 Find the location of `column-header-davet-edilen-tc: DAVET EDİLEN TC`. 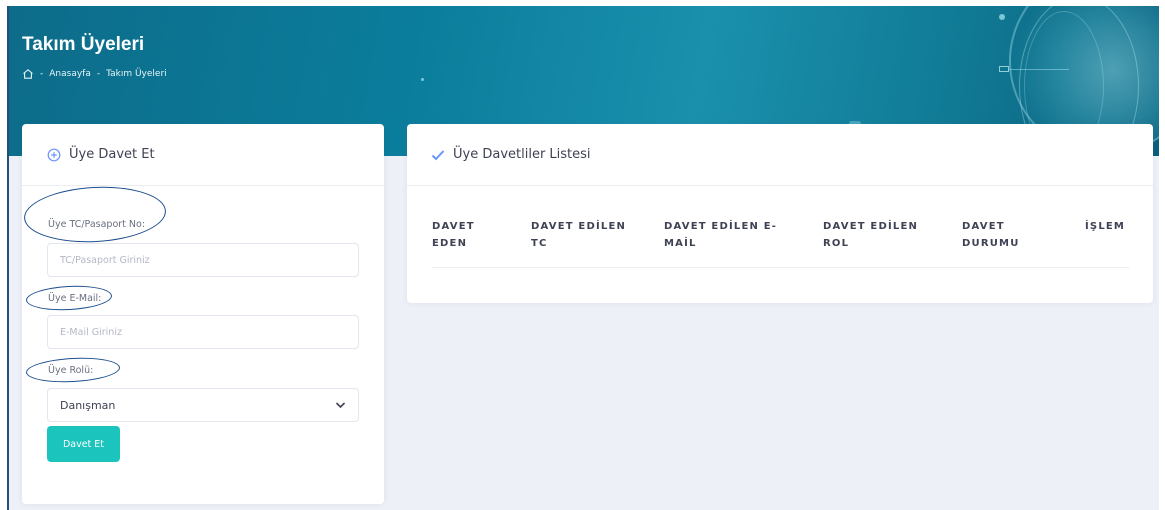

column-header-davet-edilen-tc: DAVET EDİLEN TC is located at coordinates (579, 235).